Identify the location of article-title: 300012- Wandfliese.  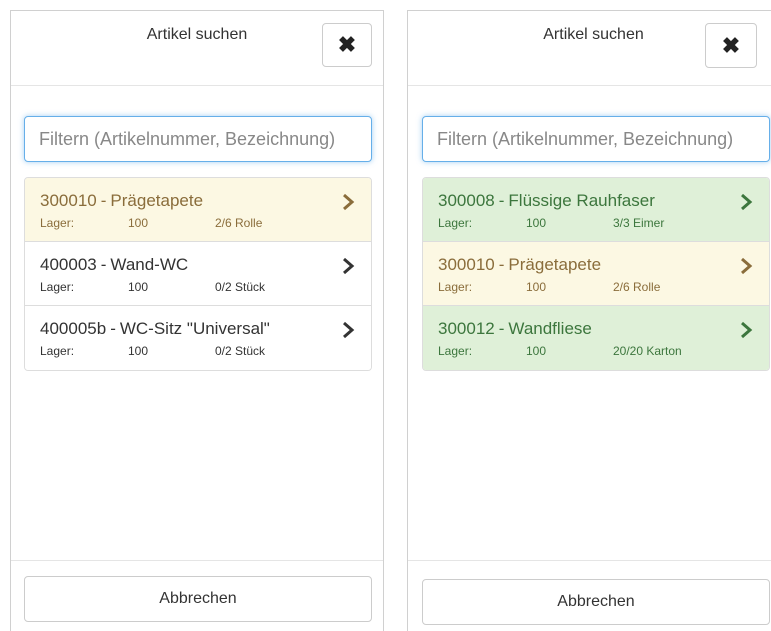
(515, 329).